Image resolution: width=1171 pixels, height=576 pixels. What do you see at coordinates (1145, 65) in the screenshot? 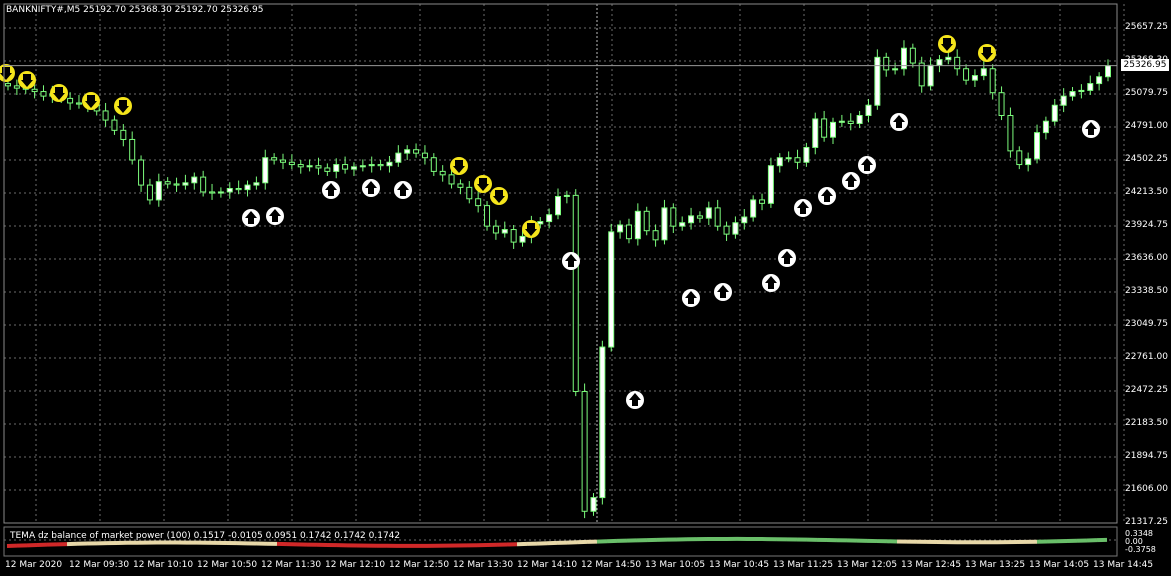
I see `current-price-tag: 25326.95` at bounding box center [1145, 65].